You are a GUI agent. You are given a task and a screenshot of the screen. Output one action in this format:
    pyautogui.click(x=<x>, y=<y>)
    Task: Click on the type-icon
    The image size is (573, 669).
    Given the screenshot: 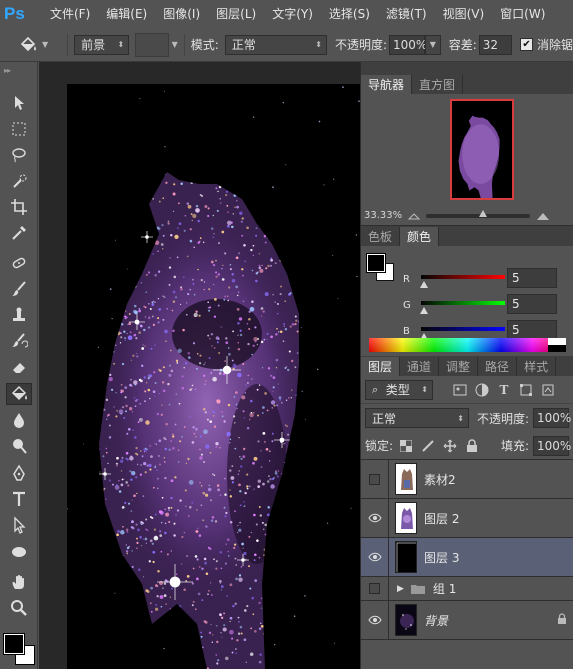 What is the action you would take?
    pyautogui.click(x=19, y=498)
    